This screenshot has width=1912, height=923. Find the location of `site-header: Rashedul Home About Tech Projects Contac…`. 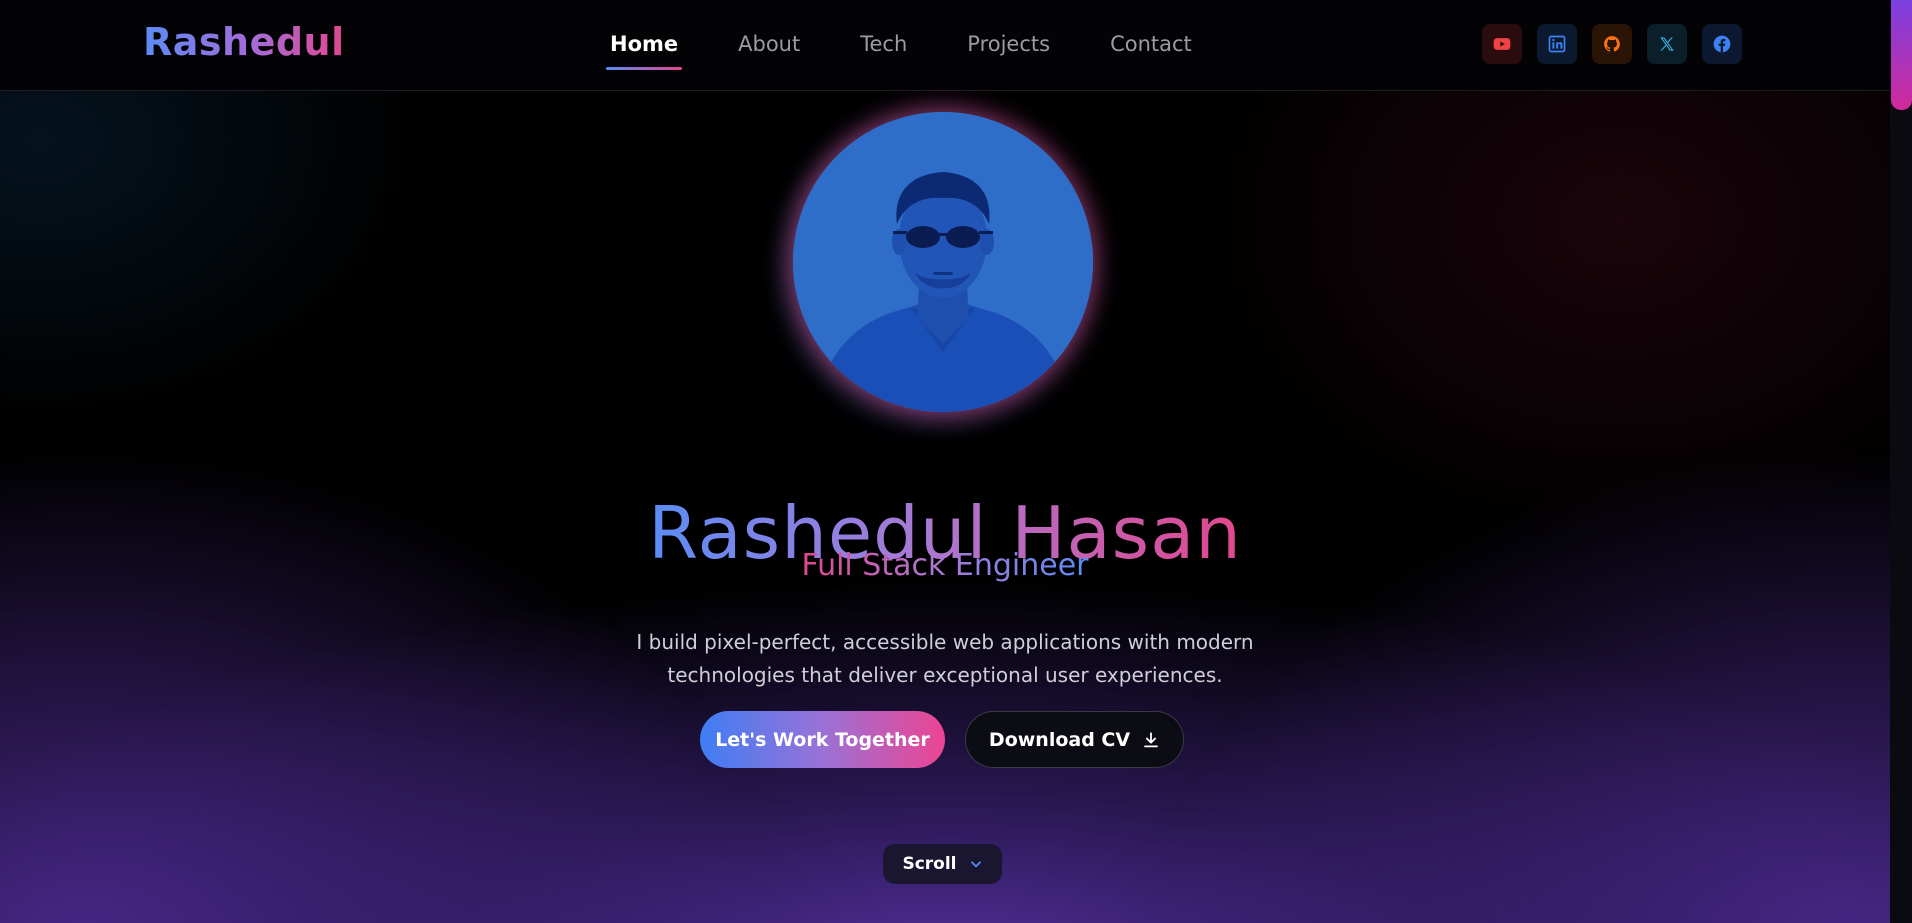

site-header: Rashedul Home About Tech Projects Contac… is located at coordinates (945, 45).